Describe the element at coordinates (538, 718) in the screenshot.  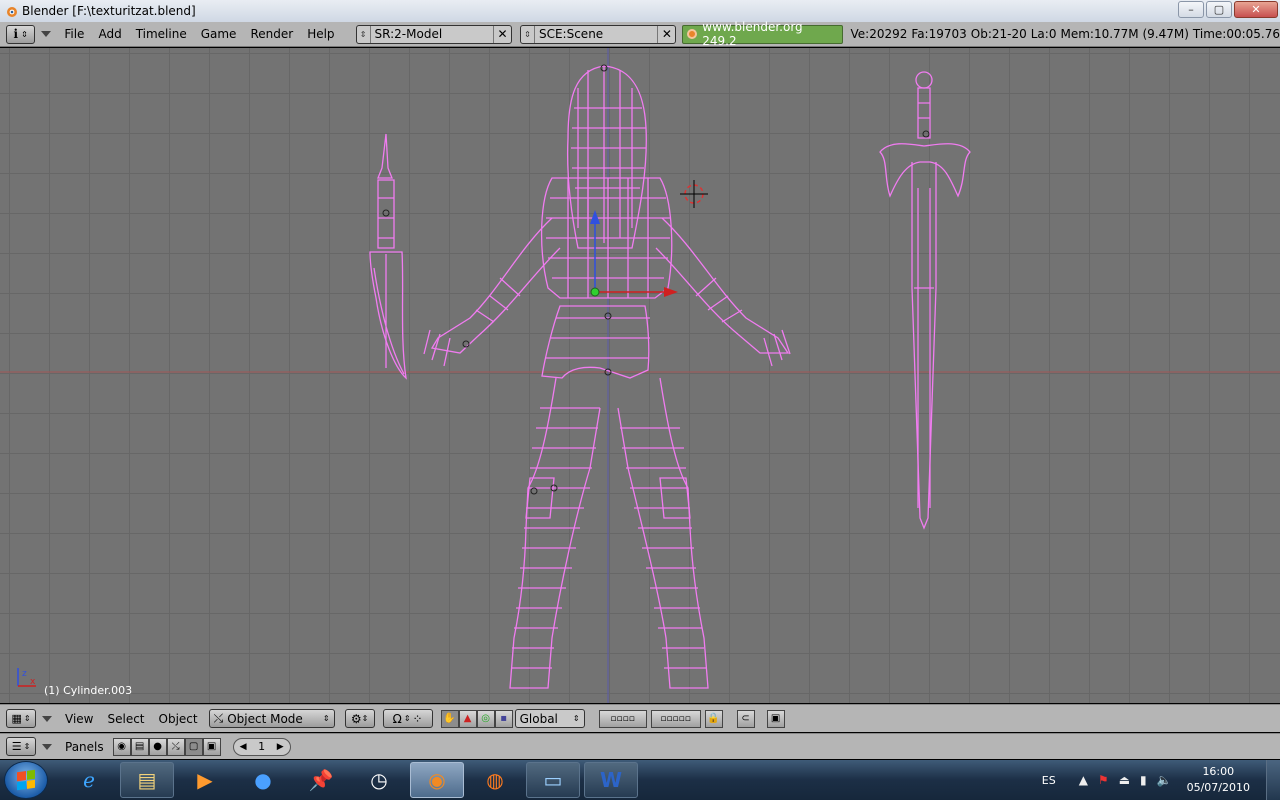
I see `orientation-value: Global` at that location.